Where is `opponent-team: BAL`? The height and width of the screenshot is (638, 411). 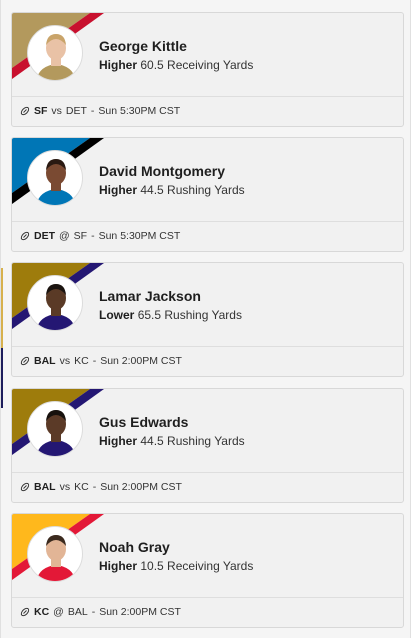 opponent-team: BAL is located at coordinates (77, 612).